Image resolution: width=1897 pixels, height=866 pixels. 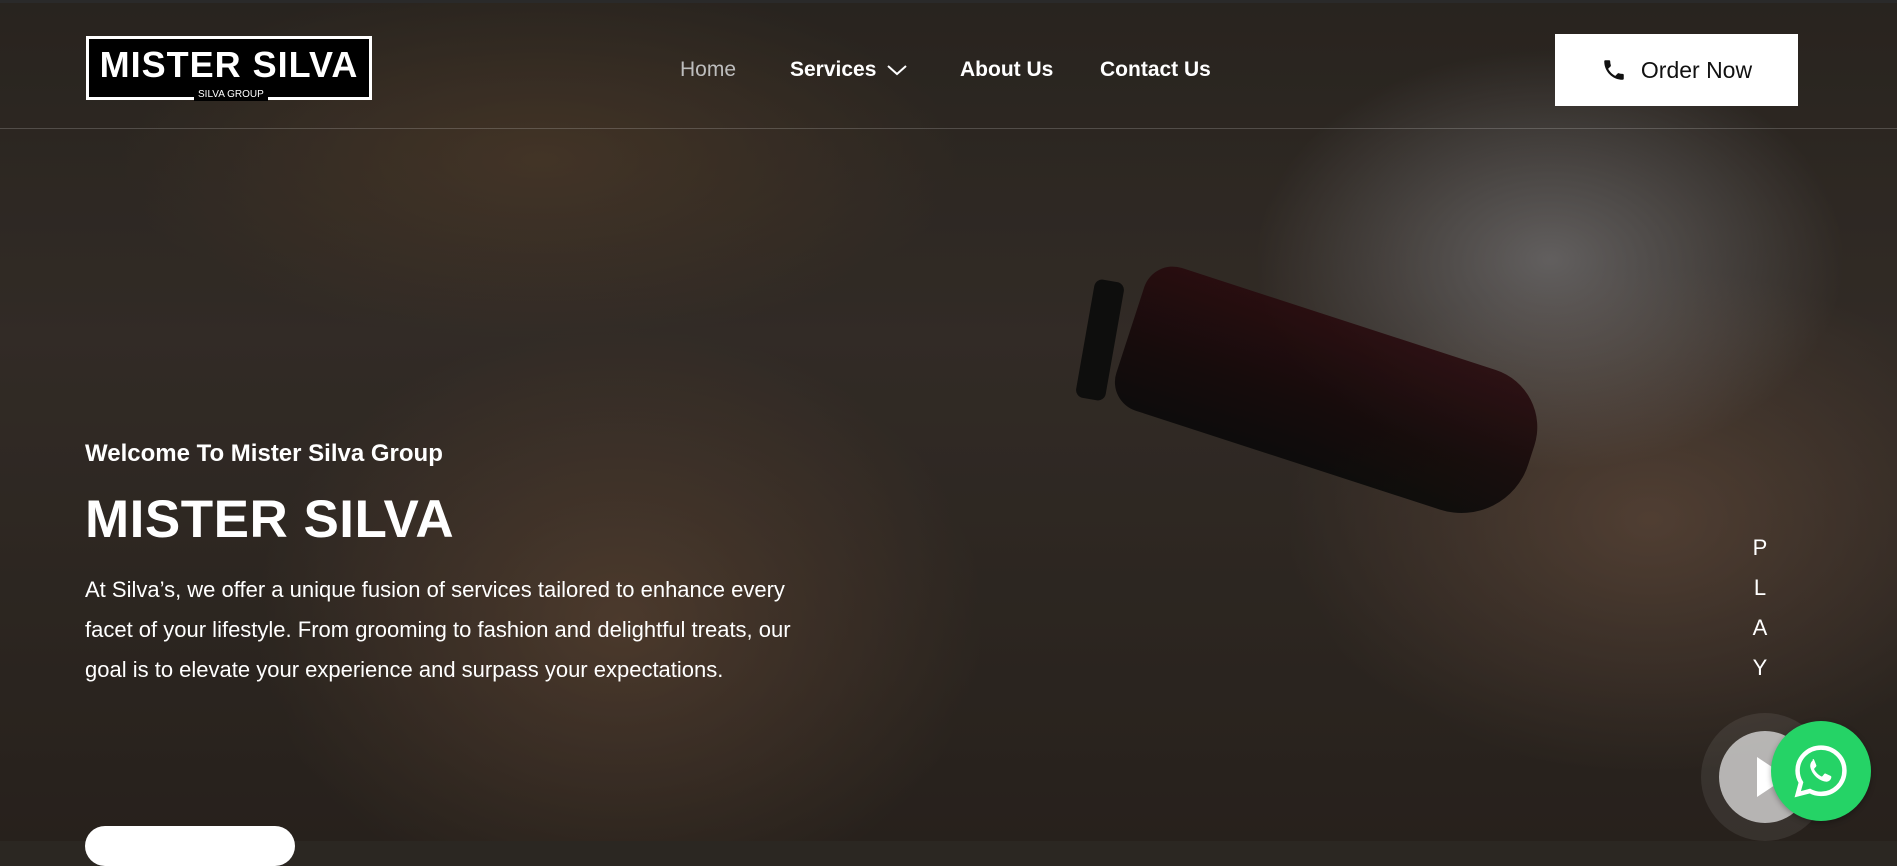 What do you see at coordinates (229, 64) in the screenshot?
I see `logo-text: MISTER SILVA` at bounding box center [229, 64].